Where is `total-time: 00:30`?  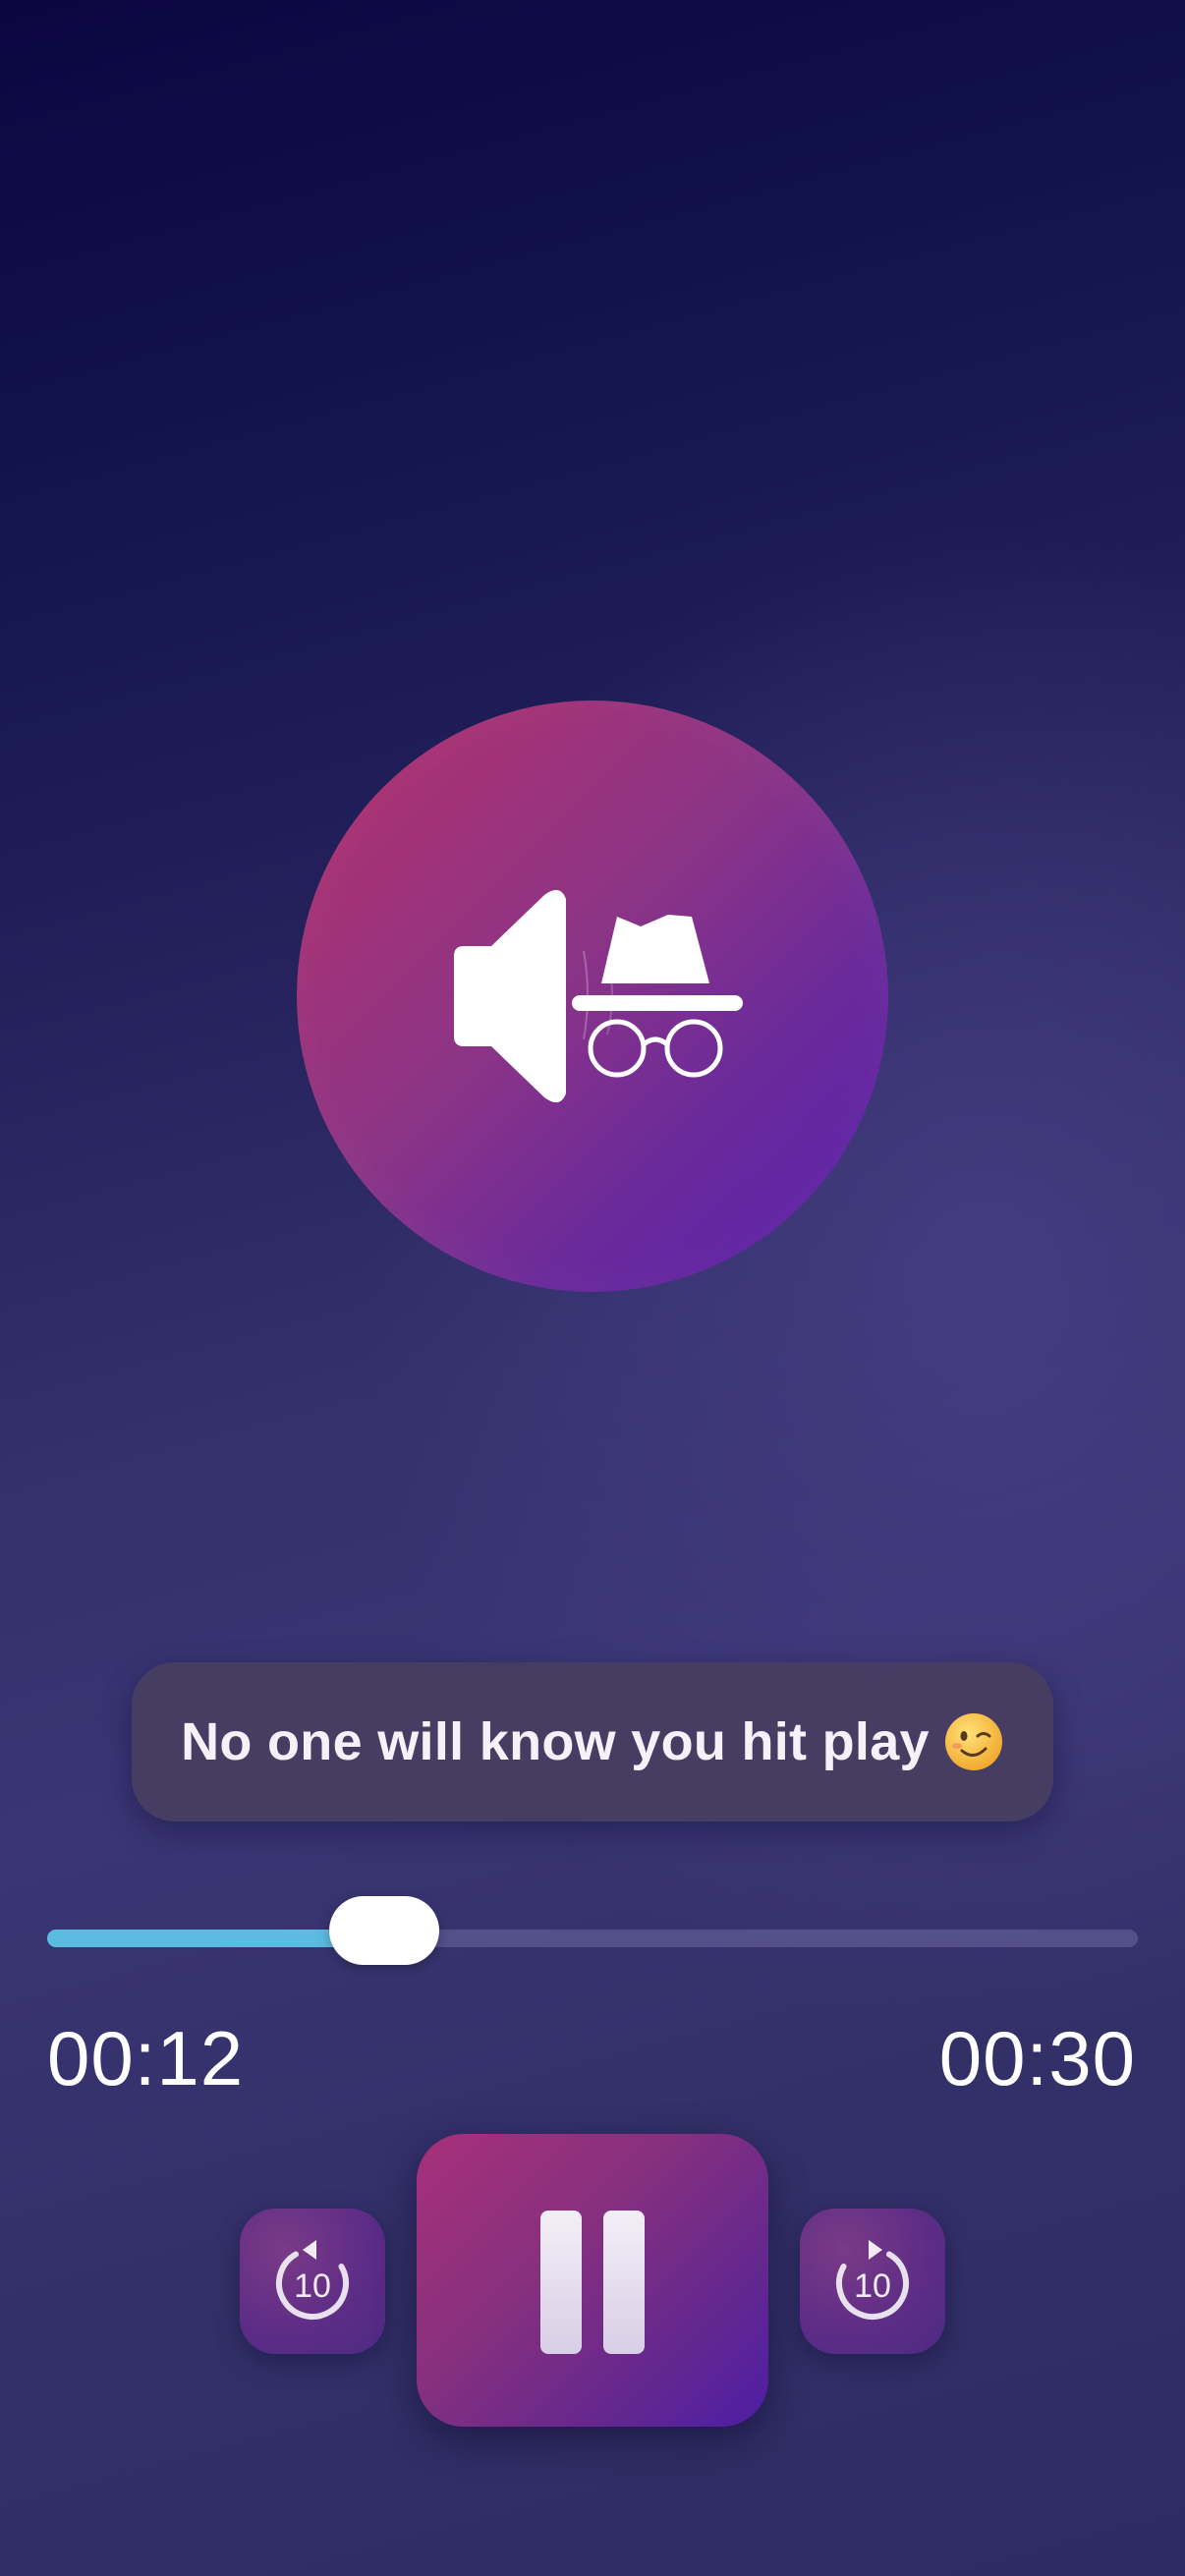
total-time: 00:30 is located at coordinates (1037, 2058).